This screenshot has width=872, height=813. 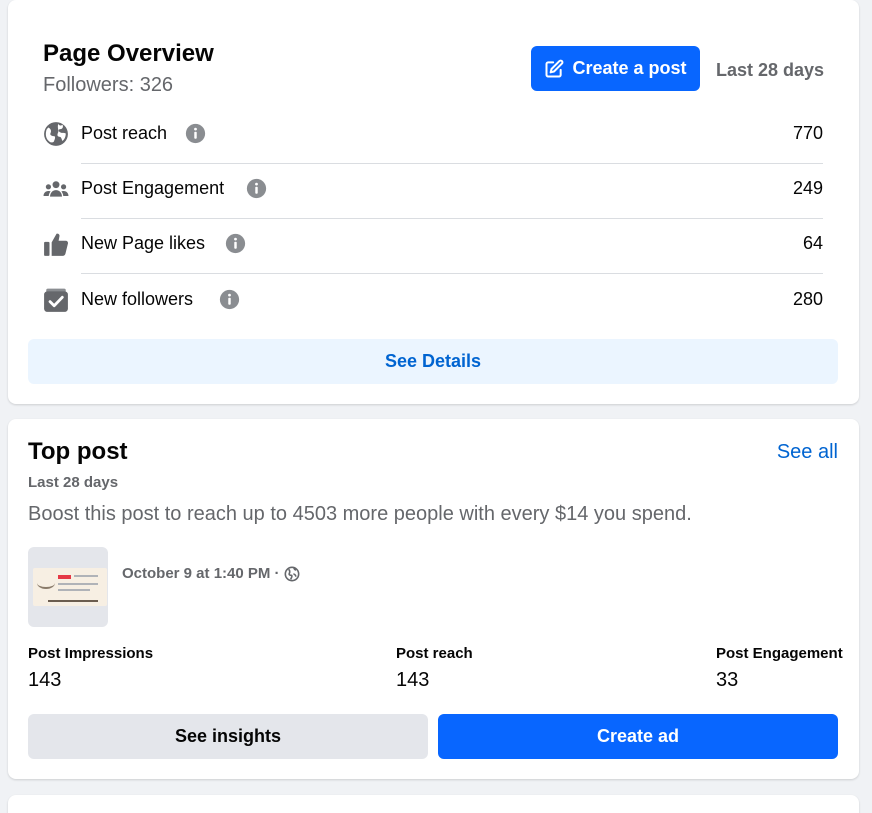 I want to click on stat-label-post-engagement: Post Engagement, so click(x=779, y=653).